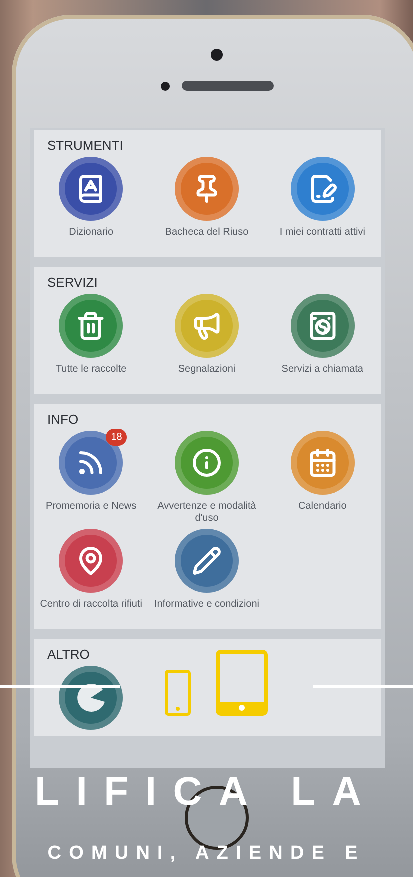 This screenshot has height=877, width=413. I want to click on menu-item-label: Servizi a chiamata, so click(322, 370).